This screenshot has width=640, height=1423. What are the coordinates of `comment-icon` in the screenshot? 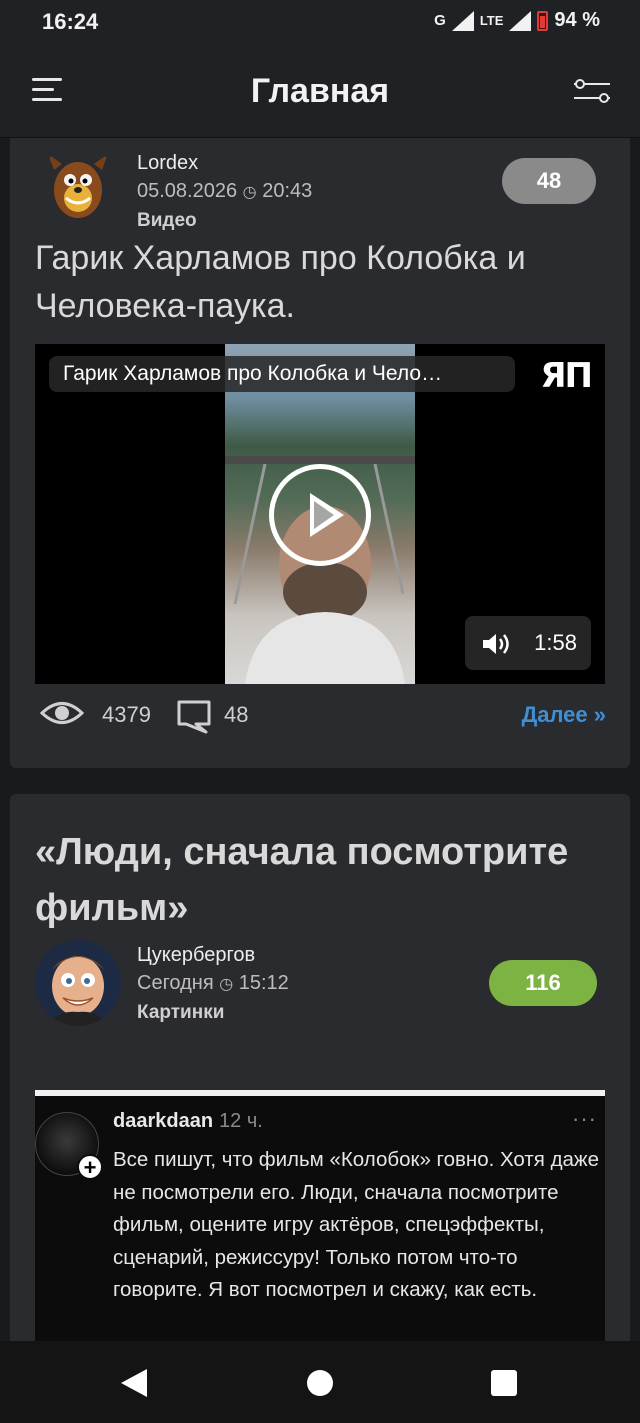 It's located at (194, 716).